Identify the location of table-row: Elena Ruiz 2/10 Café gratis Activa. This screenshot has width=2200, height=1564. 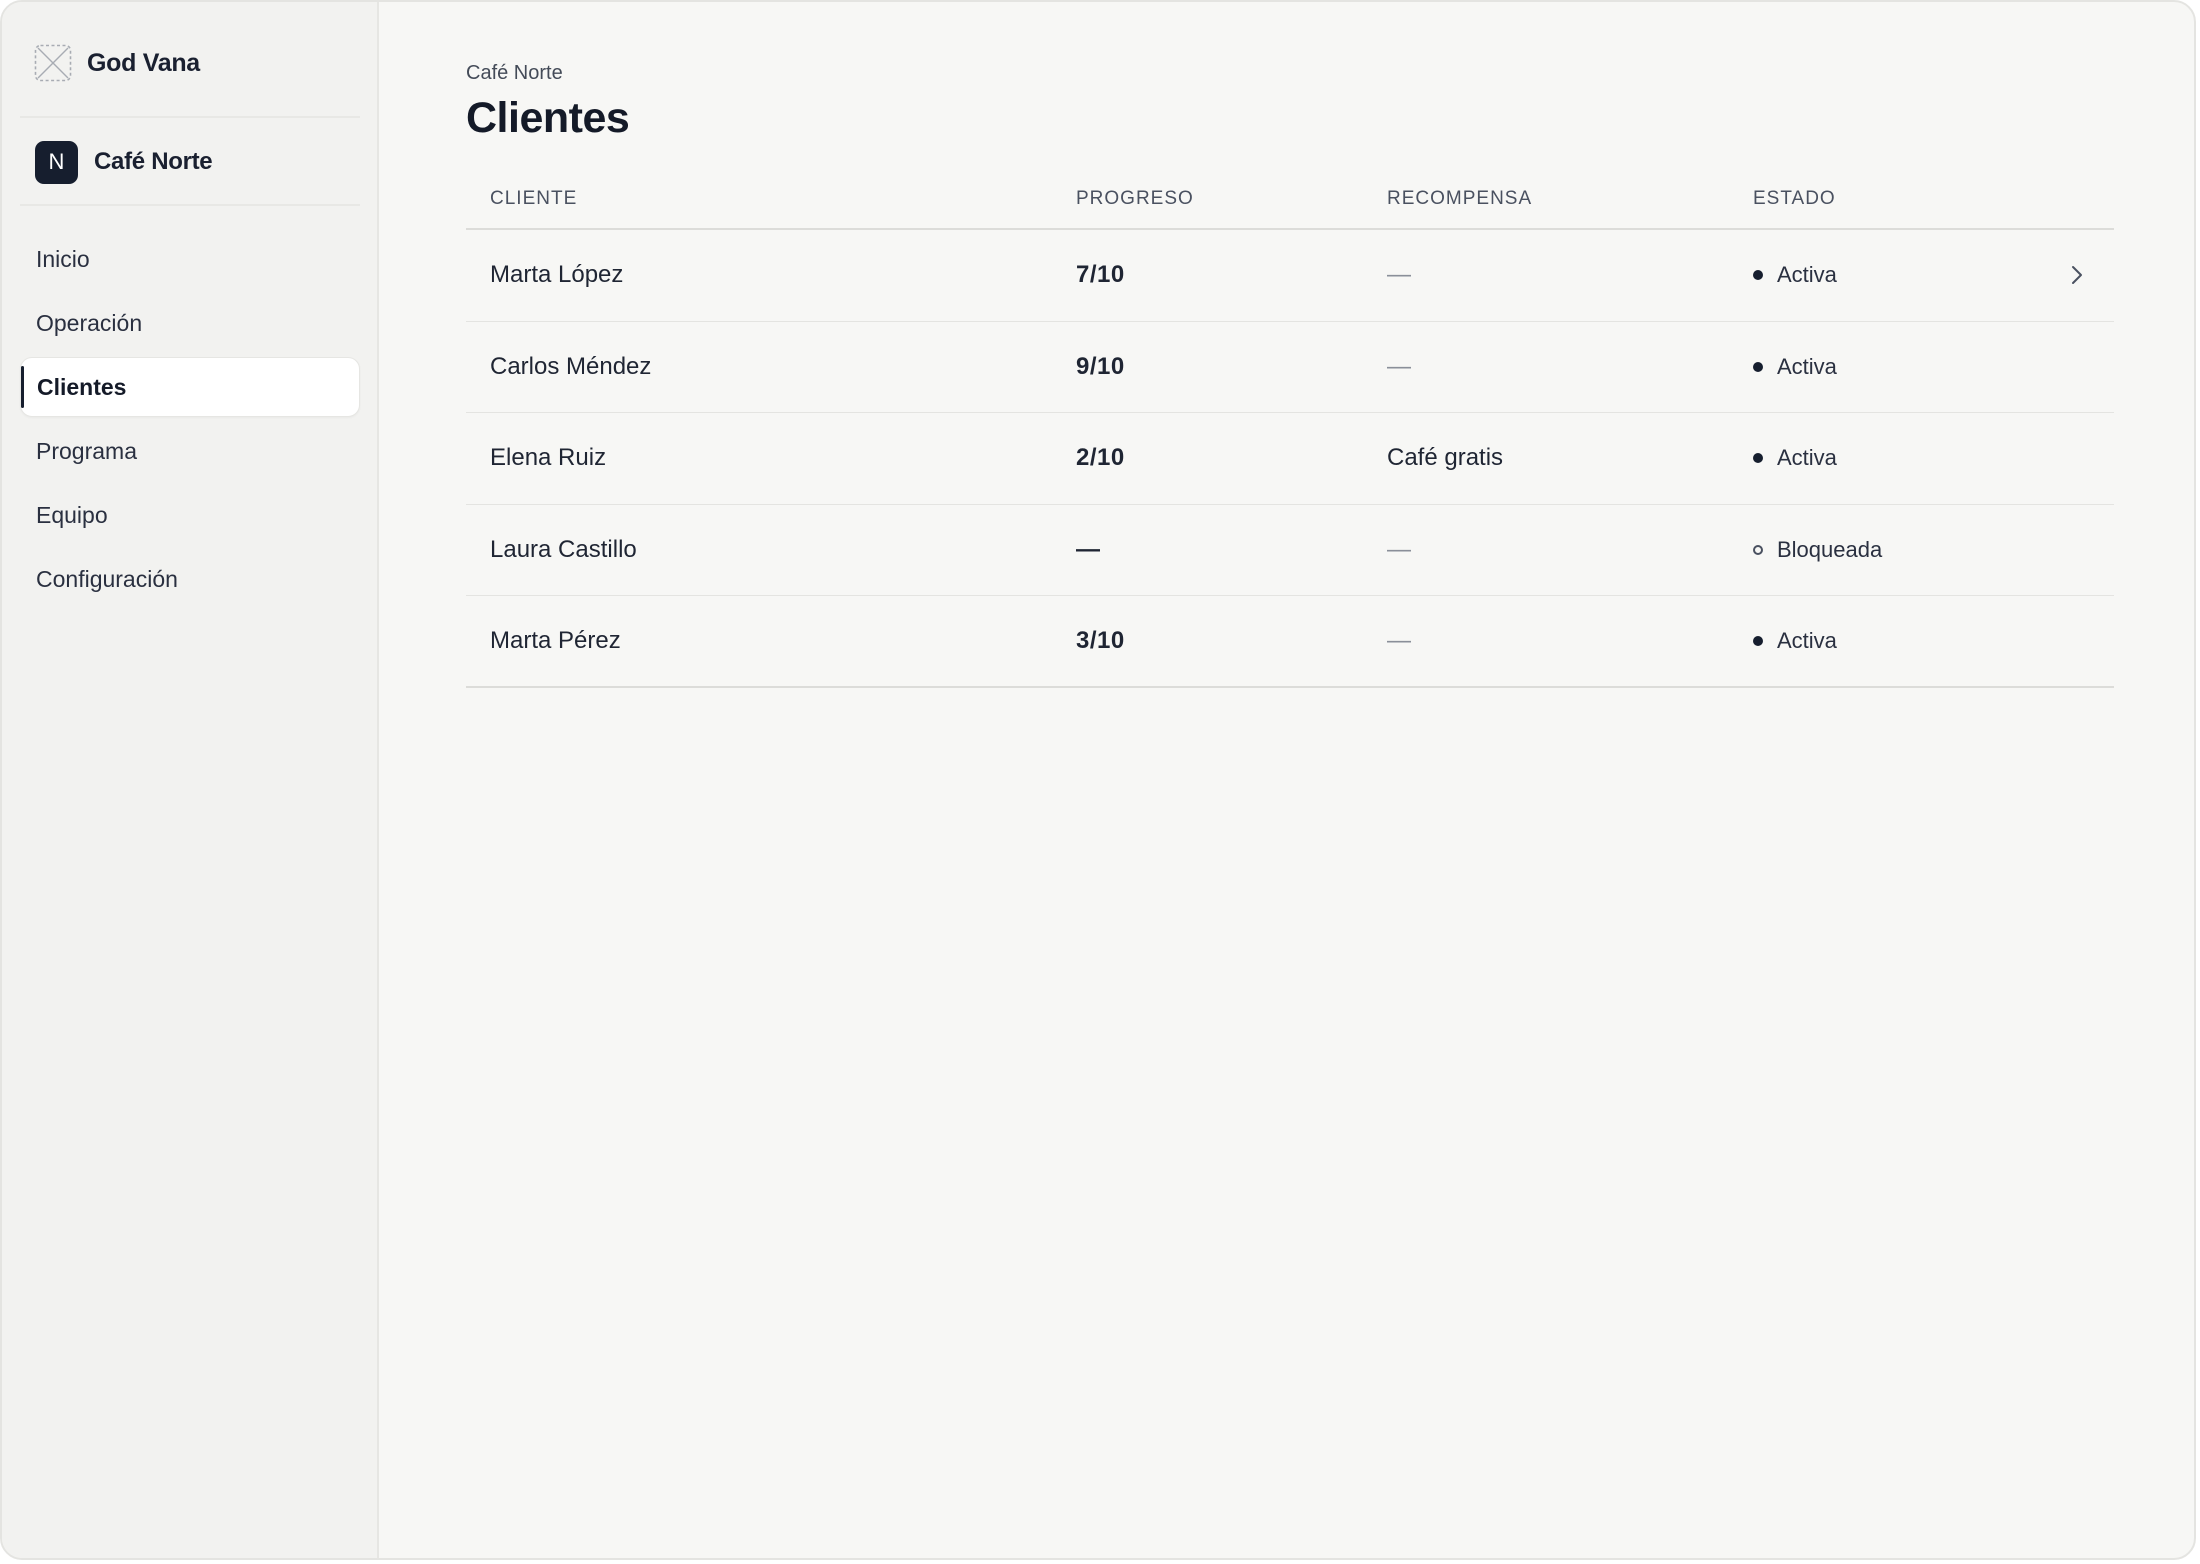
(1290, 459).